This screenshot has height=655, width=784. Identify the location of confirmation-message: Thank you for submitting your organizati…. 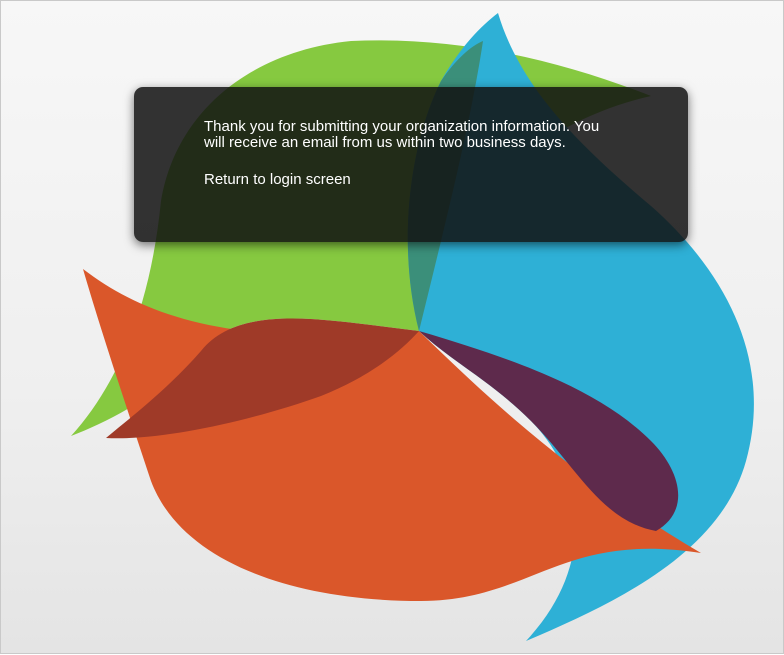
(402, 134).